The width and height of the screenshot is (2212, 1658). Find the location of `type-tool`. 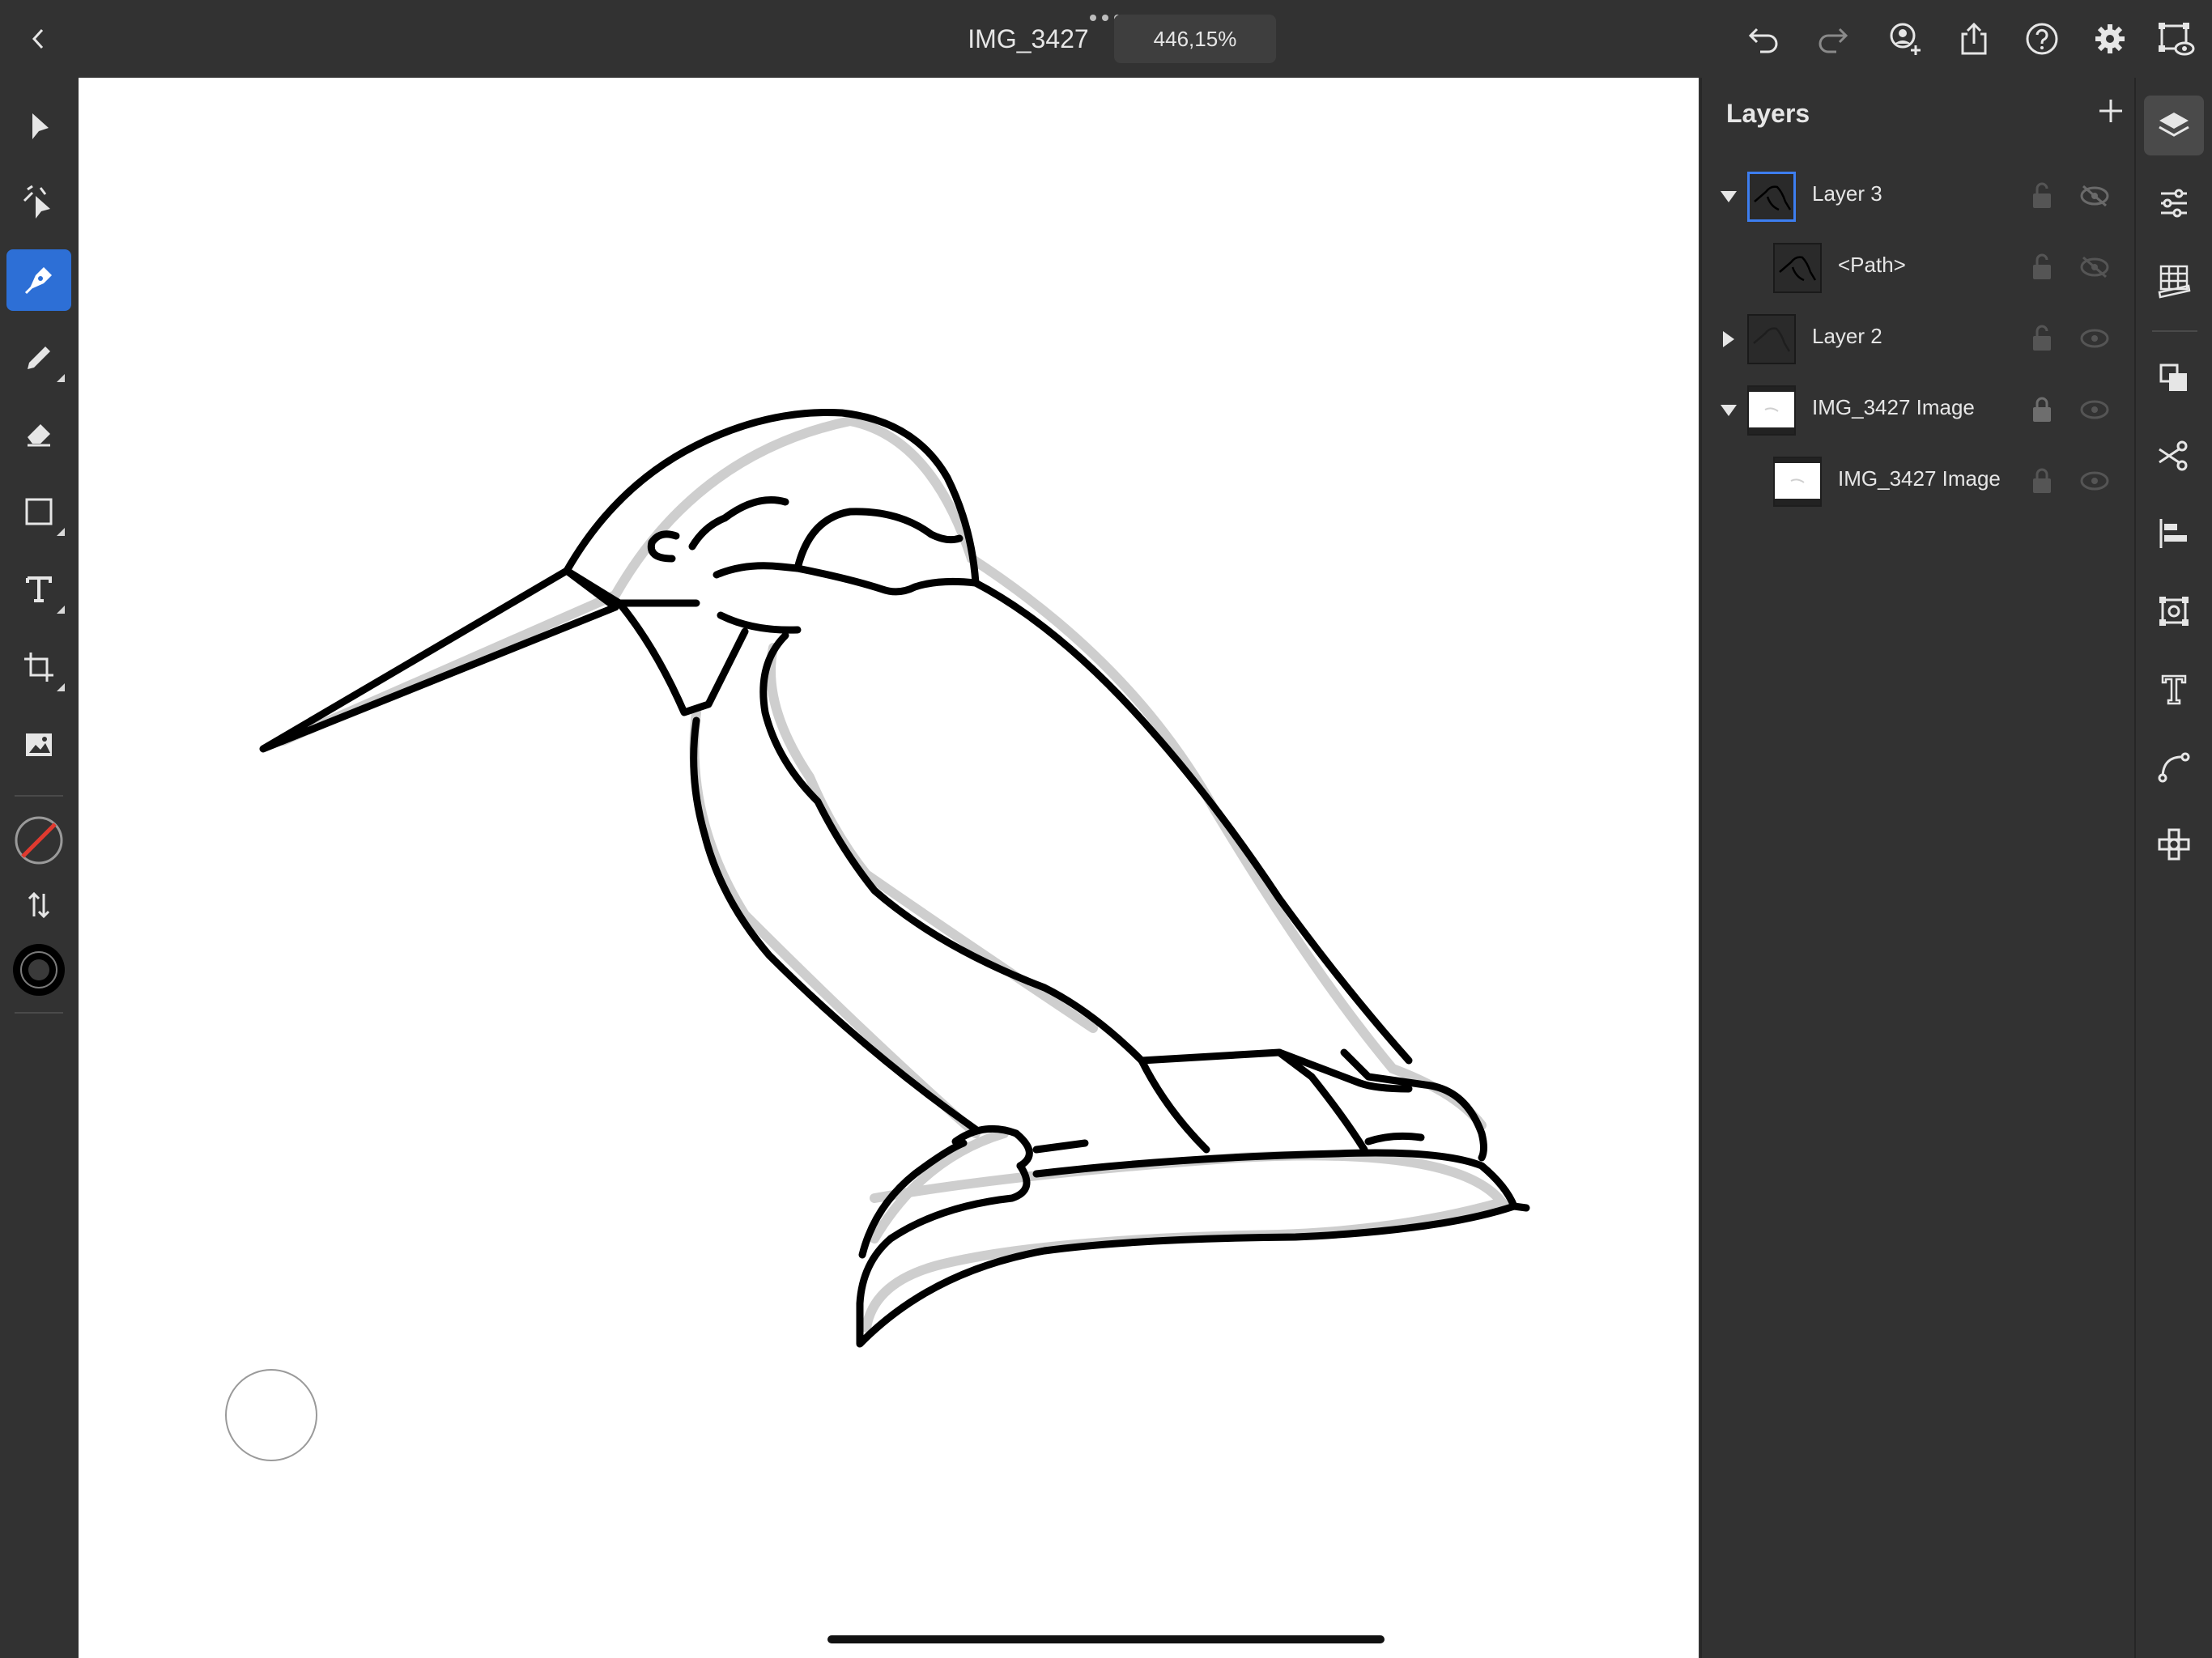

type-tool is located at coordinates (38, 589).